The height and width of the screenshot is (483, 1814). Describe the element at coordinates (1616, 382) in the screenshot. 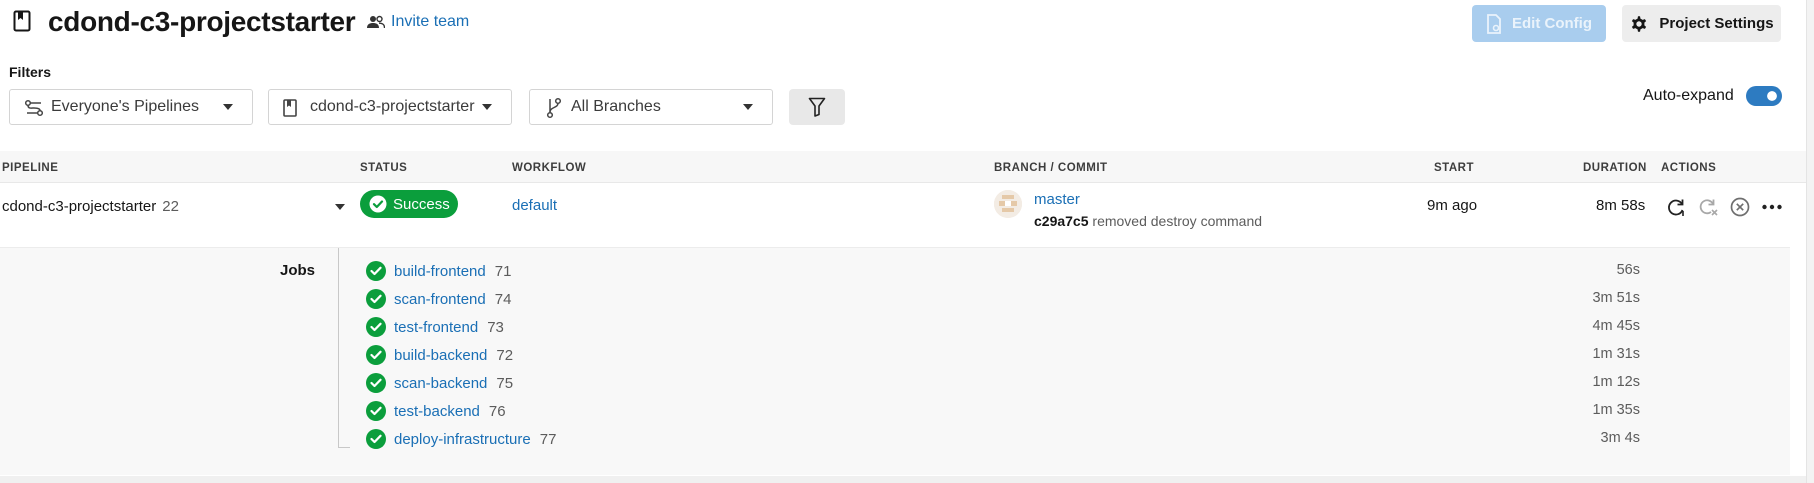

I see `job-duration: 1m 12s` at that location.